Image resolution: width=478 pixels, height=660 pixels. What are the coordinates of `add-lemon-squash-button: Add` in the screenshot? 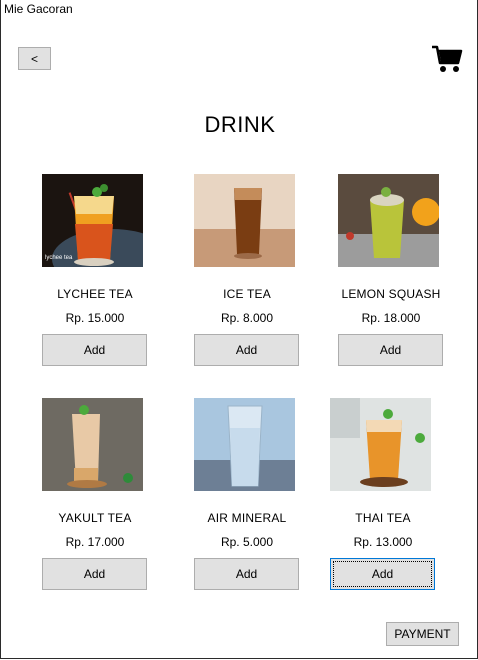 It's located at (390, 350).